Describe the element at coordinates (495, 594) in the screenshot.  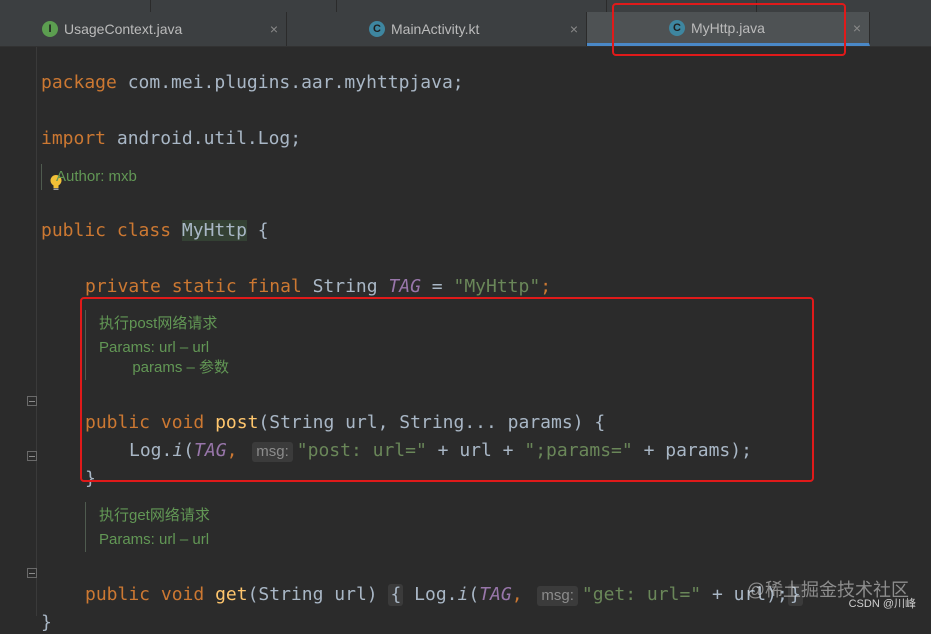
I see `tag-constant: TAG` at that location.